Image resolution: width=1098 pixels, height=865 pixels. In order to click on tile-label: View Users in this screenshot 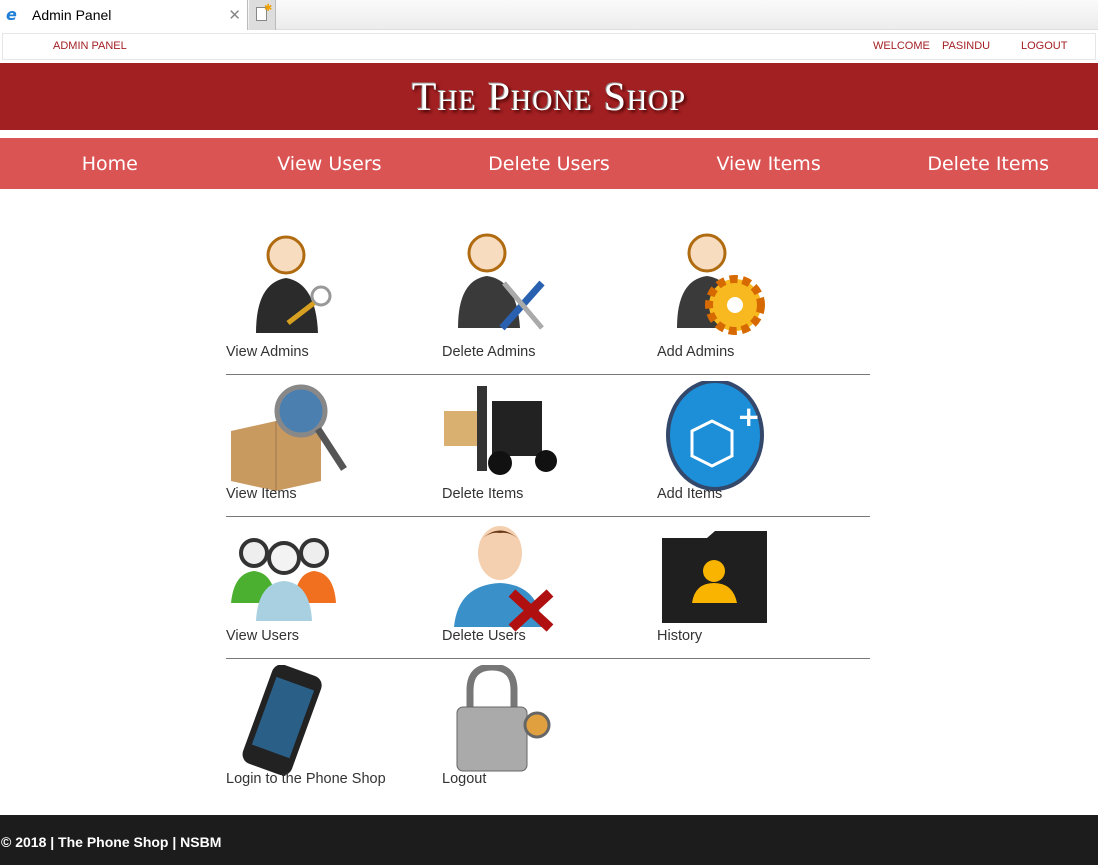, I will do `click(263, 636)`.